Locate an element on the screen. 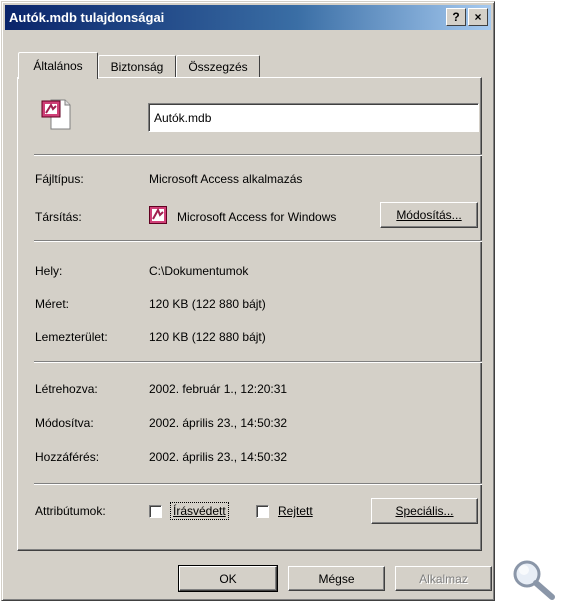  apply-label: Alkalmaz is located at coordinates (443, 578).